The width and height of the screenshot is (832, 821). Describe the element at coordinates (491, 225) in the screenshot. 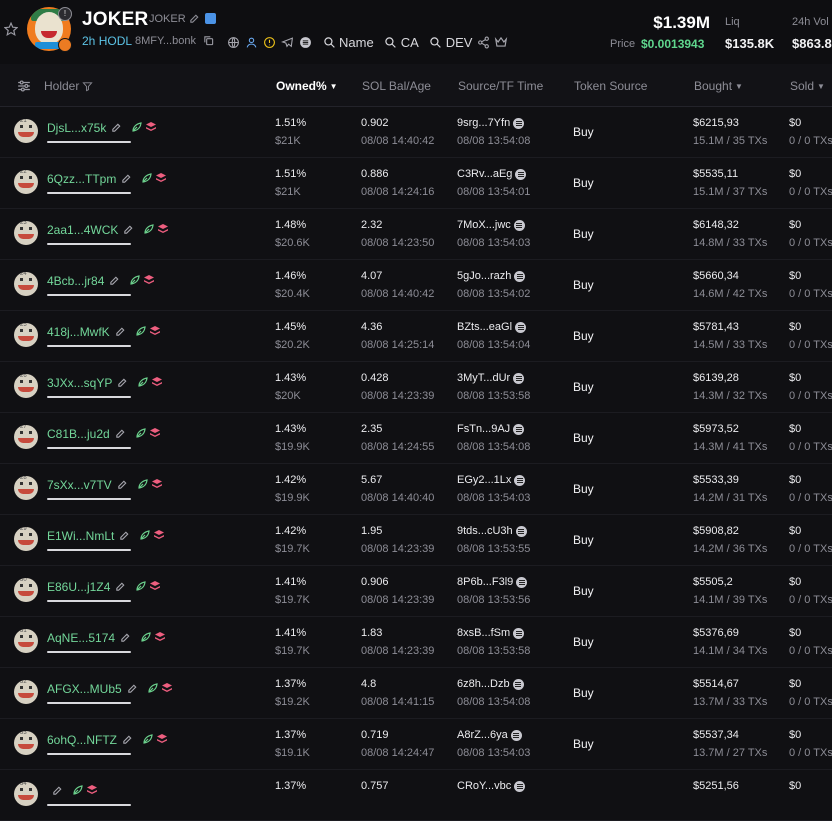

I see `funding-source: 7MoX...jwc` at that location.